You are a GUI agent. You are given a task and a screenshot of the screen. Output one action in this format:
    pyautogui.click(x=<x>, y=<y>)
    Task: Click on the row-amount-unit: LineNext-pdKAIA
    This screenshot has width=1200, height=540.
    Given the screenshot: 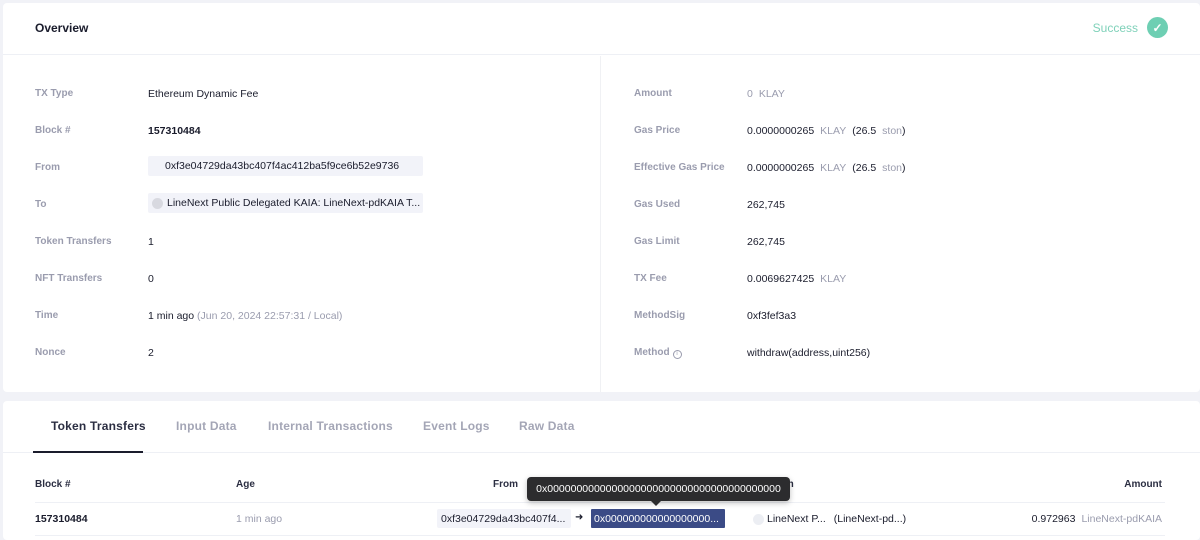 What is the action you would take?
    pyautogui.click(x=1121, y=519)
    